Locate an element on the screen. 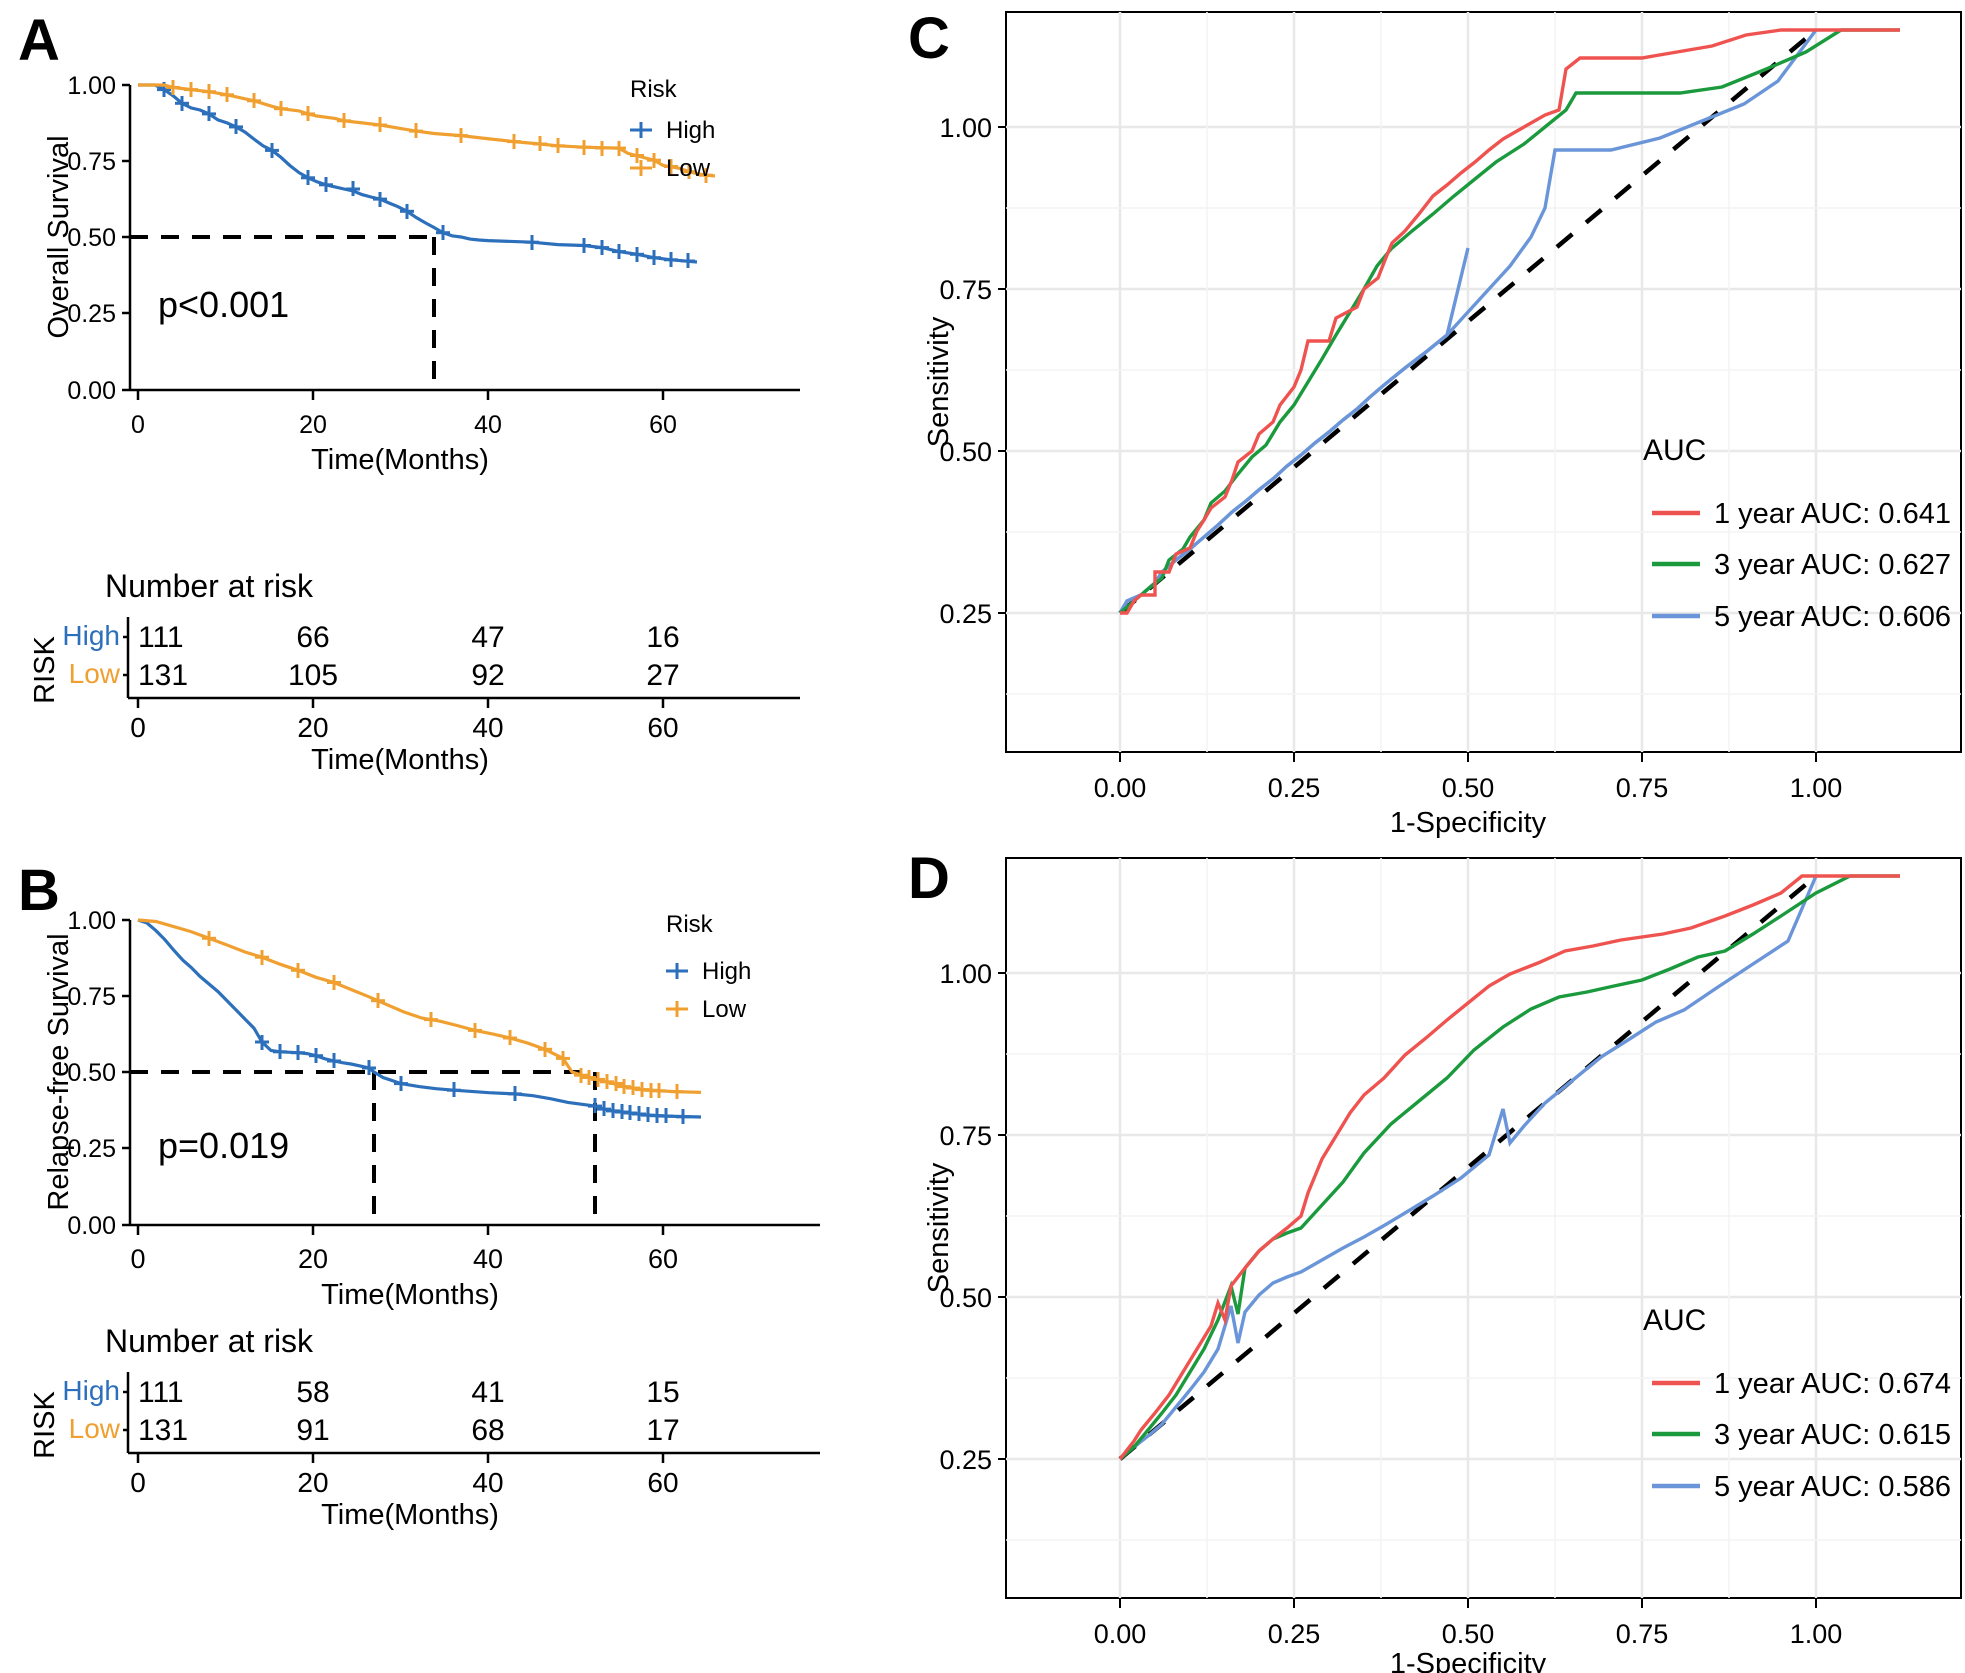  panel-a-risk-xtick-1: 20 is located at coordinates (312, 727).